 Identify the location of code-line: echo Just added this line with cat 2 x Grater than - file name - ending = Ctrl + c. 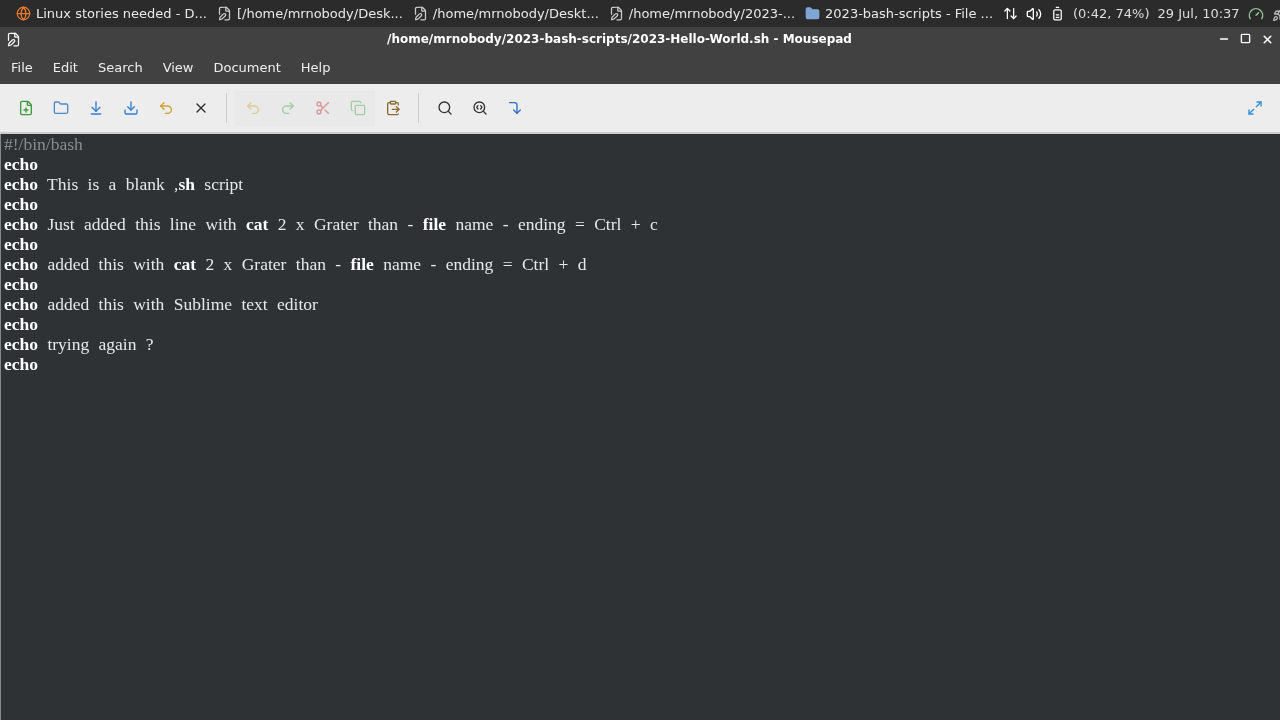
(331, 224).